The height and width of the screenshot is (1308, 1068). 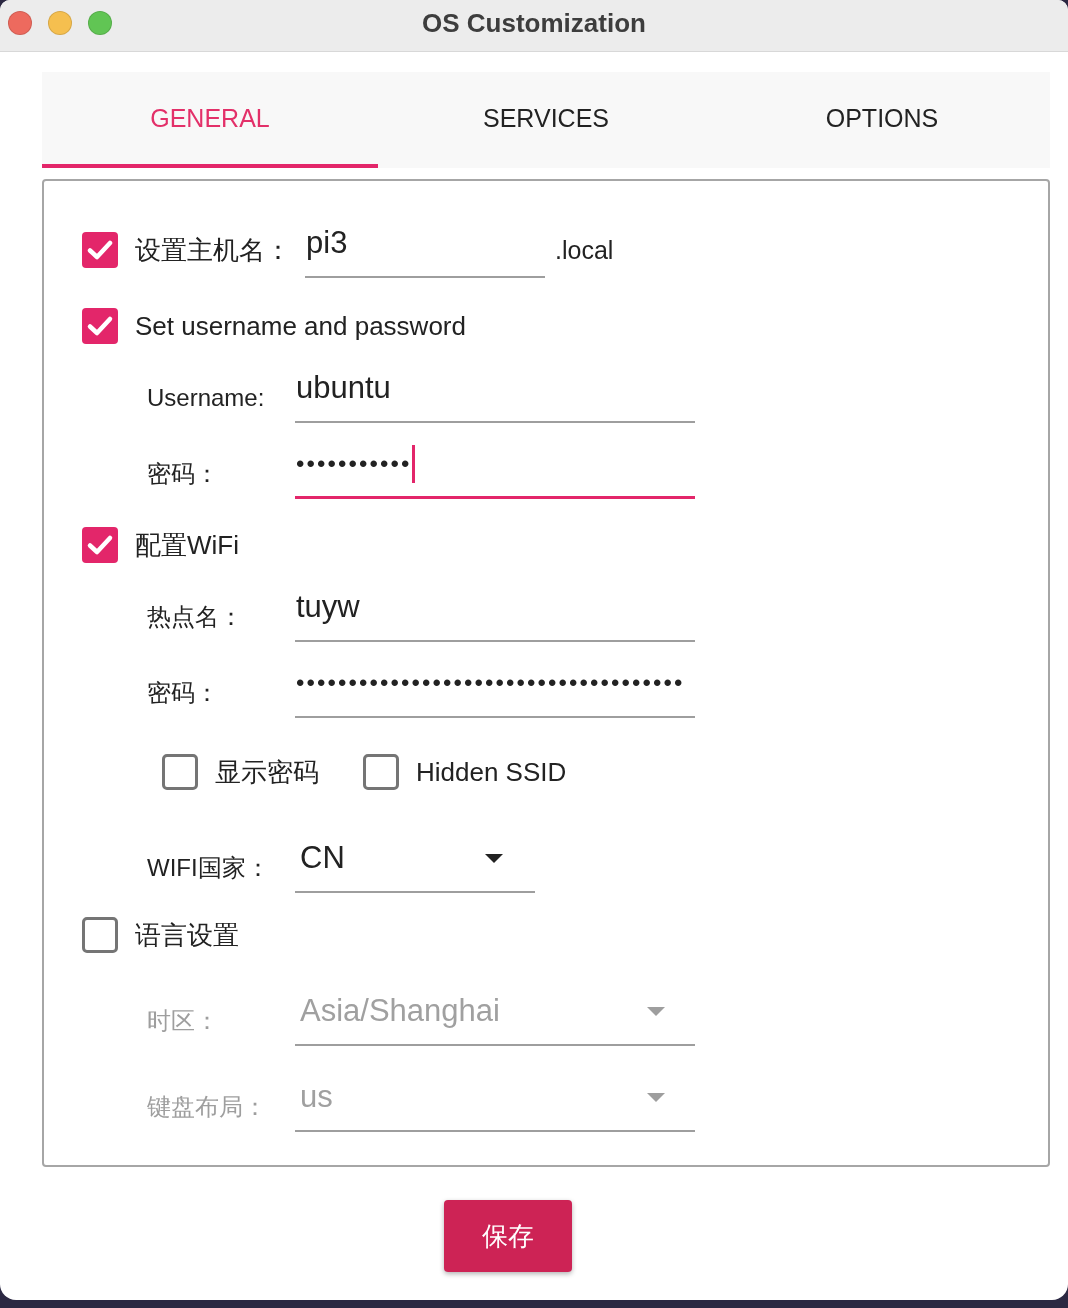 What do you see at coordinates (209, 868) in the screenshot?
I see `field-label: WIFI国家：` at bounding box center [209, 868].